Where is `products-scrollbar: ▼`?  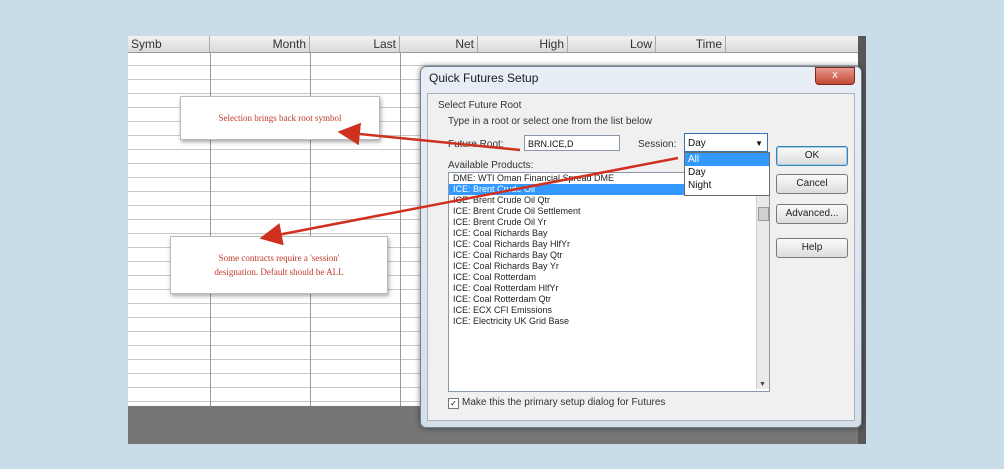
products-scrollbar: ▼ is located at coordinates (762, 281).